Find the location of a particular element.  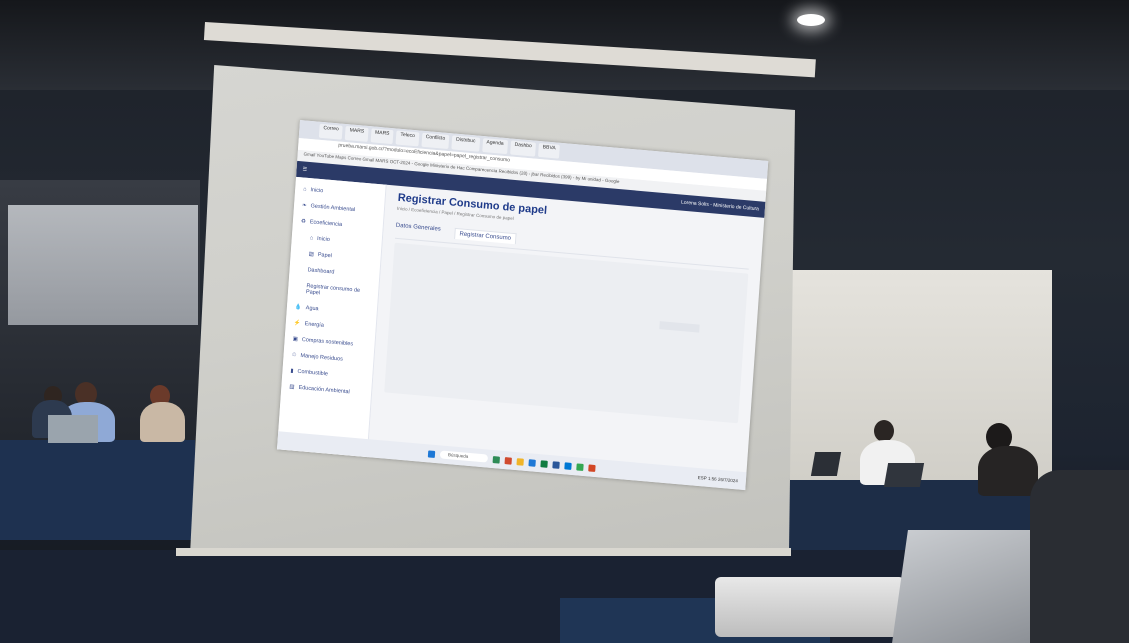

folder-icon is located at coordinates (520, 461).